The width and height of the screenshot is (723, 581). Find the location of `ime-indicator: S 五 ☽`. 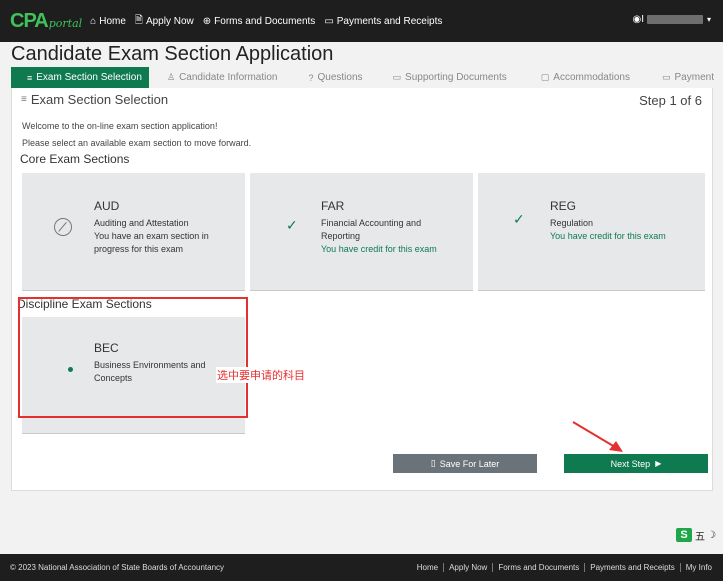

ime-indicator: S 五 ☽ is located at coordinates (699, 535).